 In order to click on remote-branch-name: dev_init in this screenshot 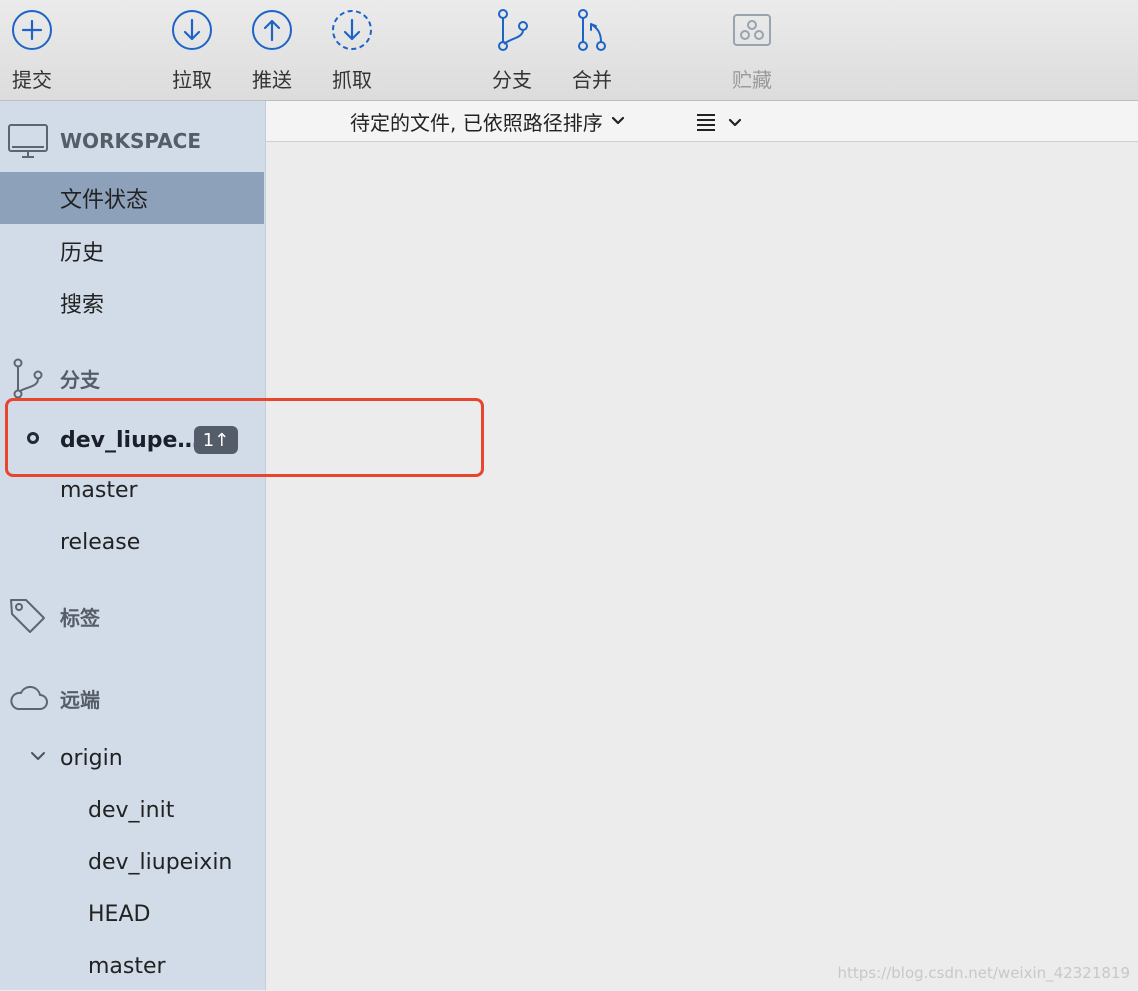, I will do `click(131, 810)`.